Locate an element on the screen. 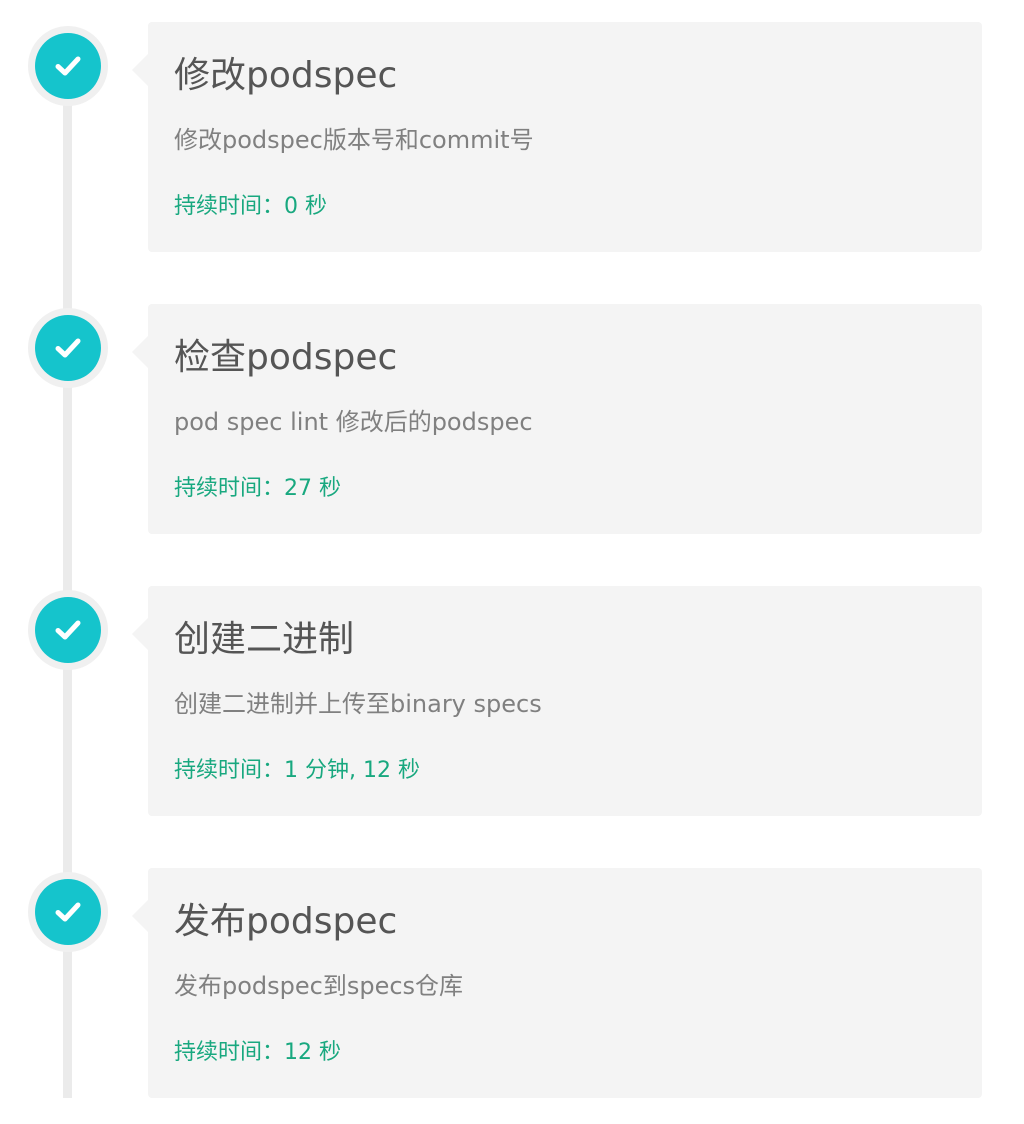  step-duration: 持续时间：27 秒 is located at coordinates (257, 488).